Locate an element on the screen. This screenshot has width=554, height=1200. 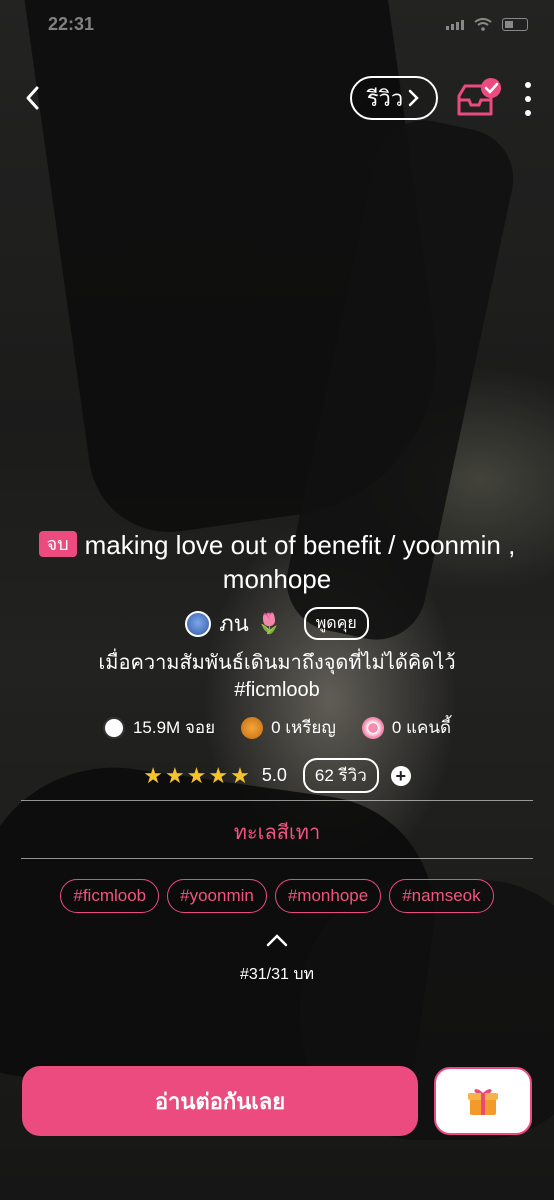
status-time: 22:31 is located at coordinates (71, 24).